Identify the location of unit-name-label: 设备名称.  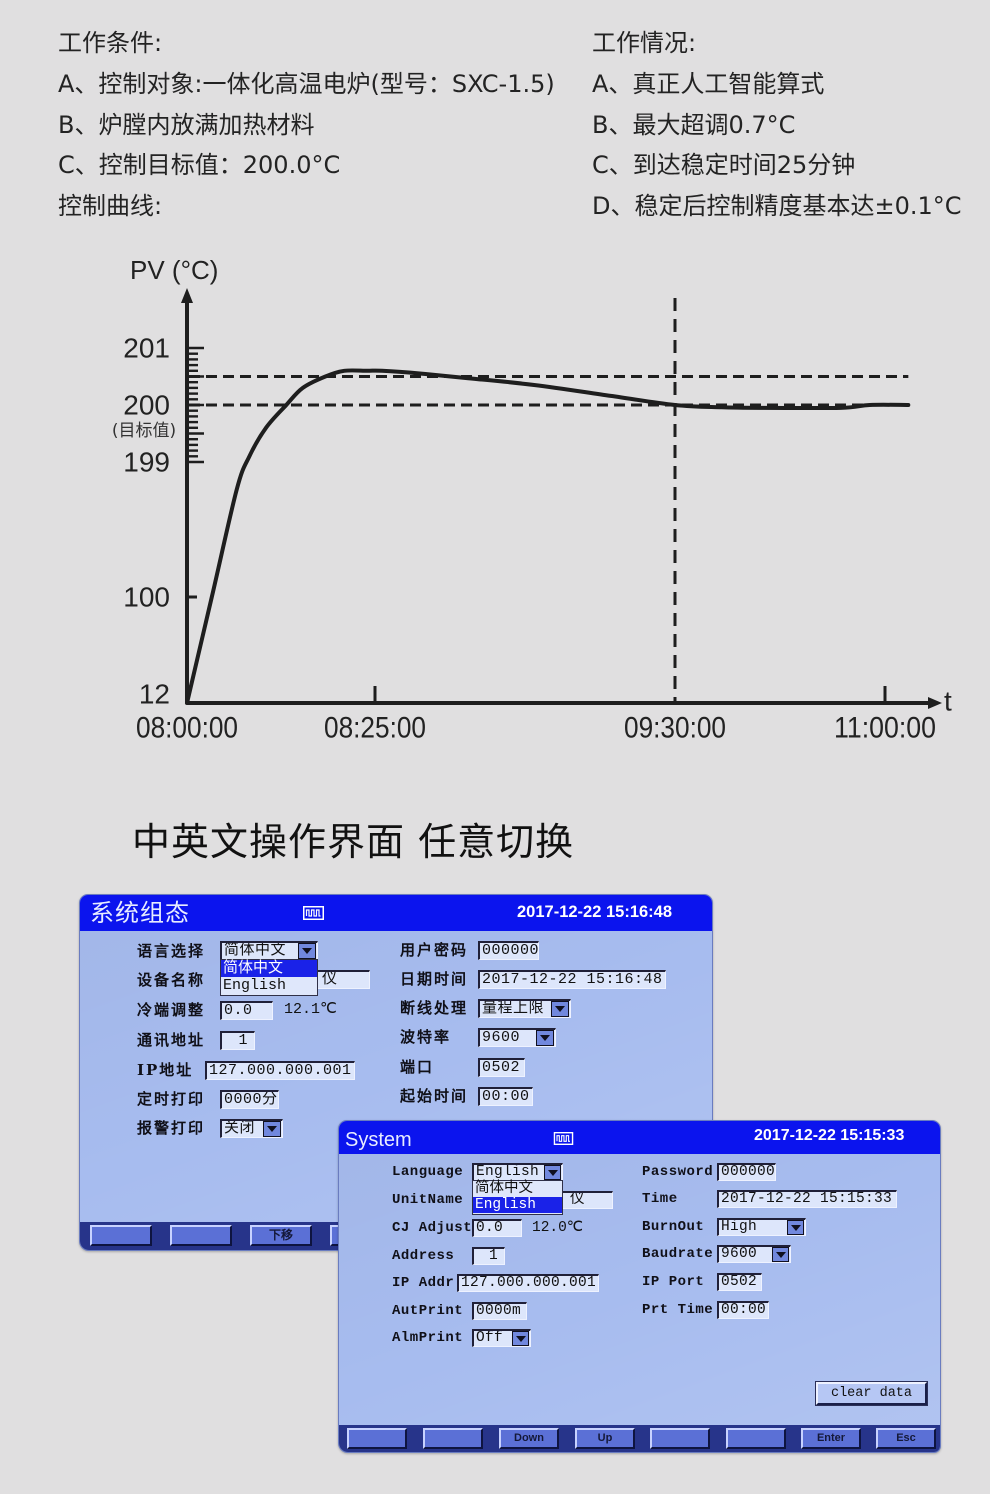
(171, 980).